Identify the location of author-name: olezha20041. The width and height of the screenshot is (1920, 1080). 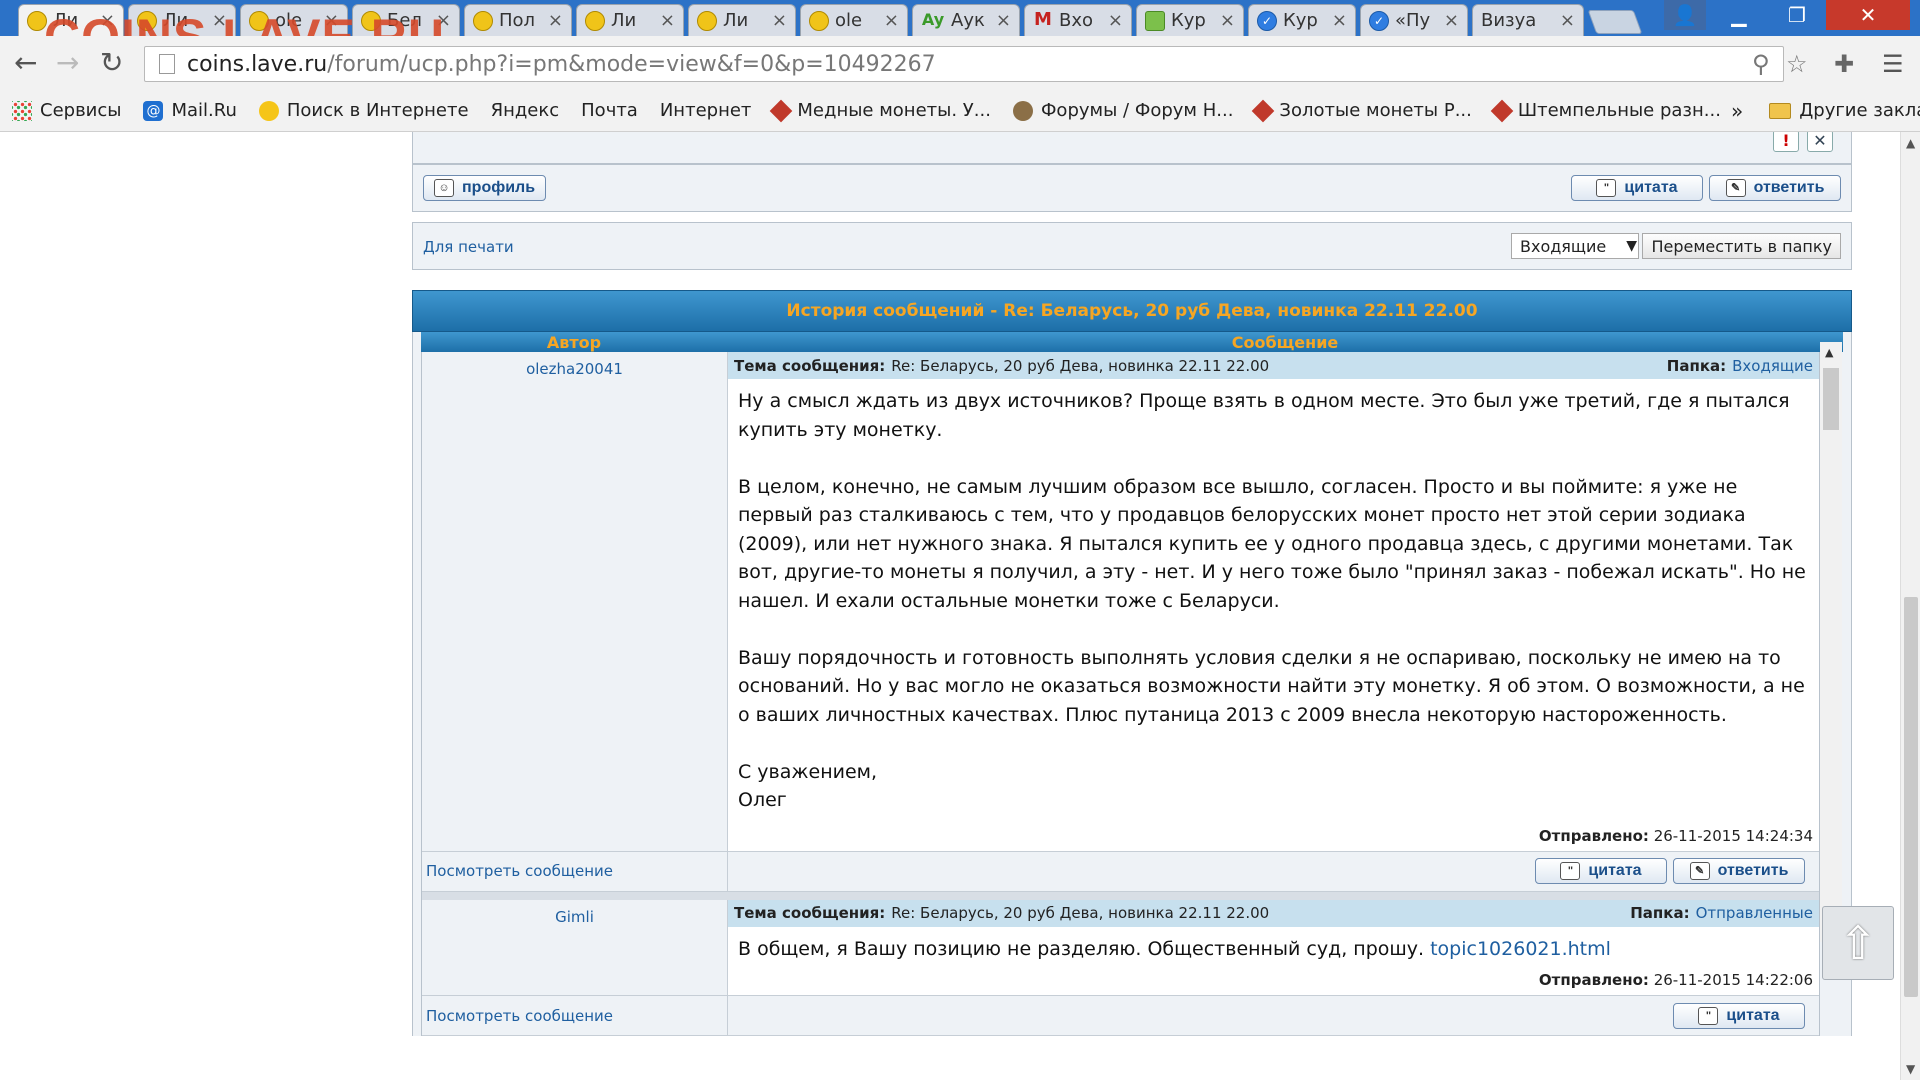
(575, 602).